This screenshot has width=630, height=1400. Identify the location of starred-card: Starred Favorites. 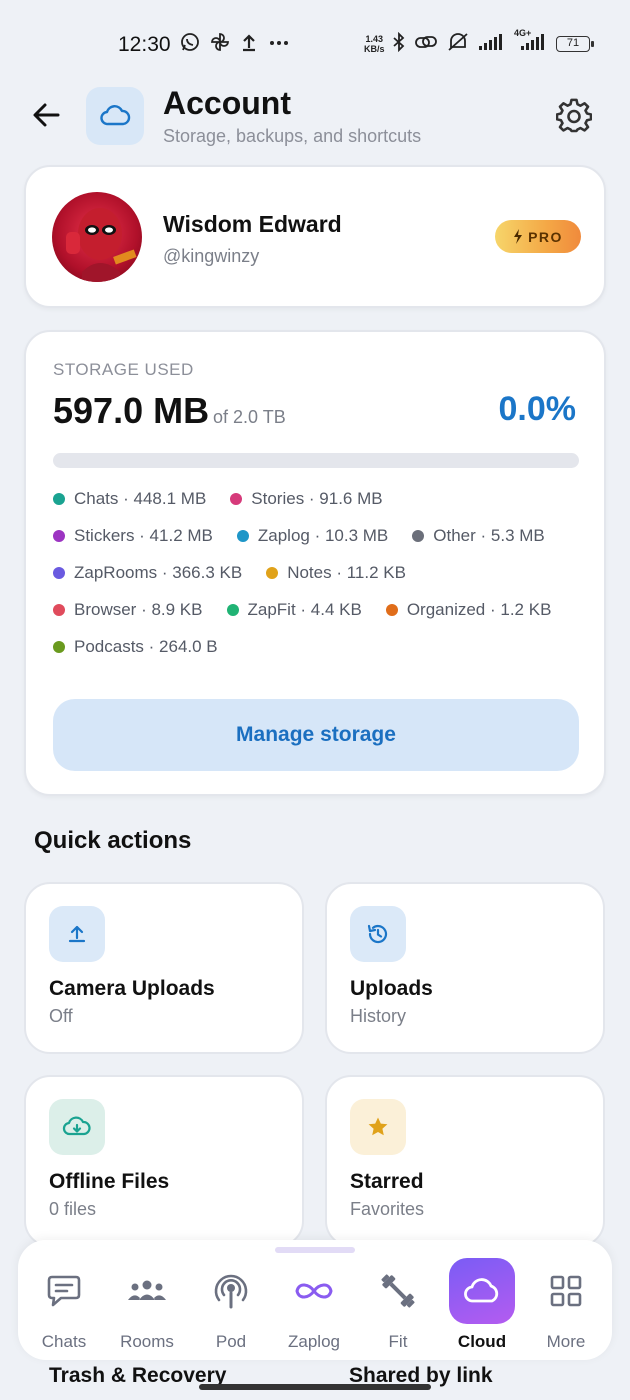
(465, 1161).